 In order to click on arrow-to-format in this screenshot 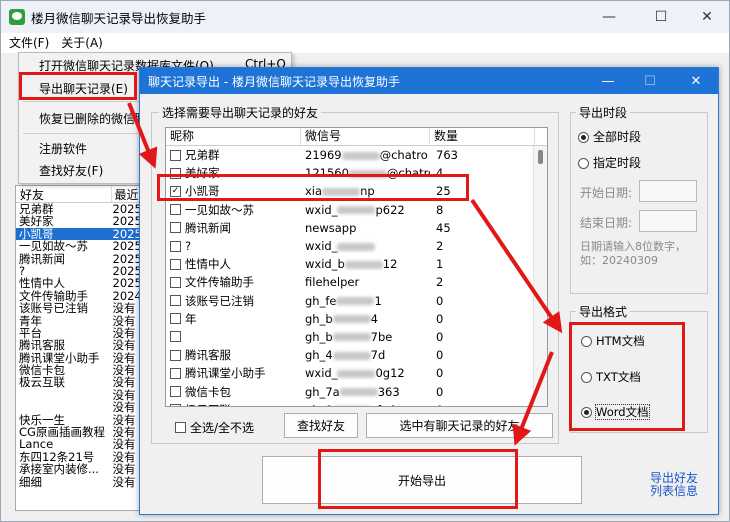, I will do `click(516, 266)`.